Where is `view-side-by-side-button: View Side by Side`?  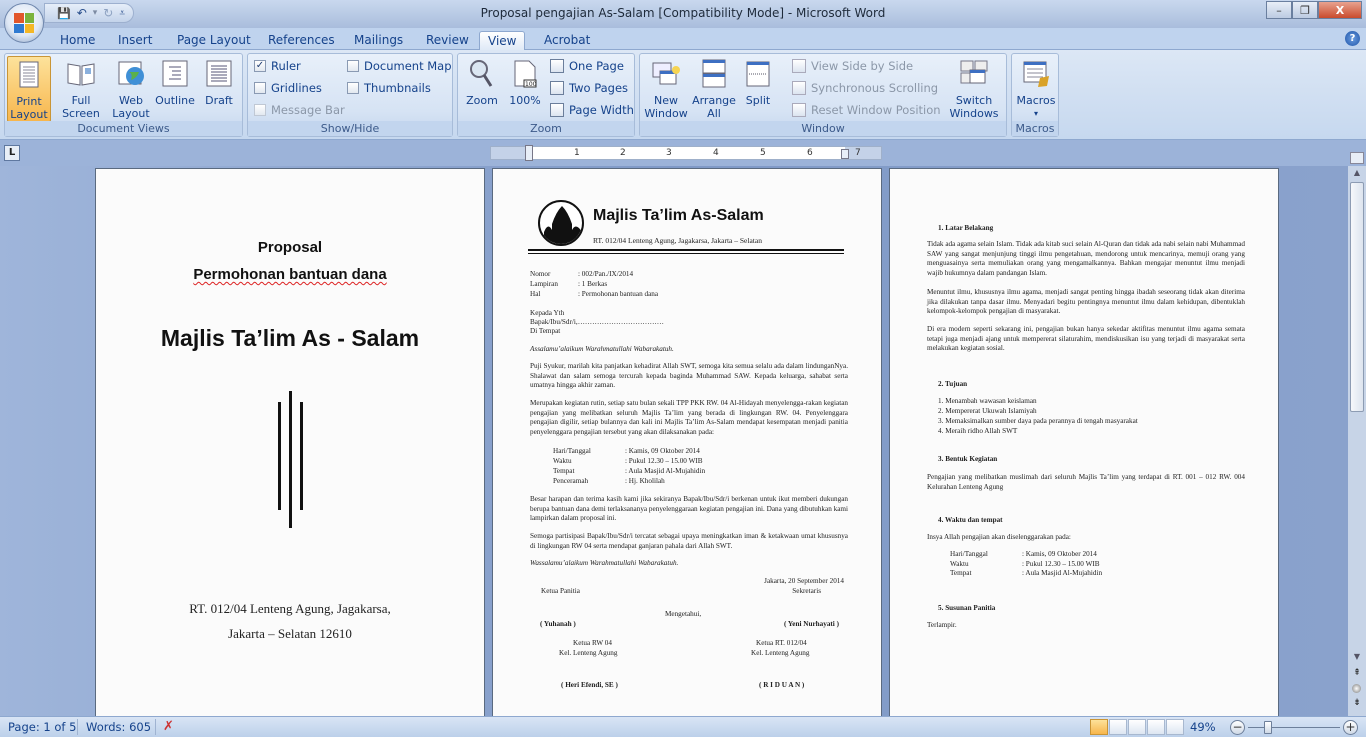 view-side-by-side-button: View Side by Side is located at coordinates (852, 66).